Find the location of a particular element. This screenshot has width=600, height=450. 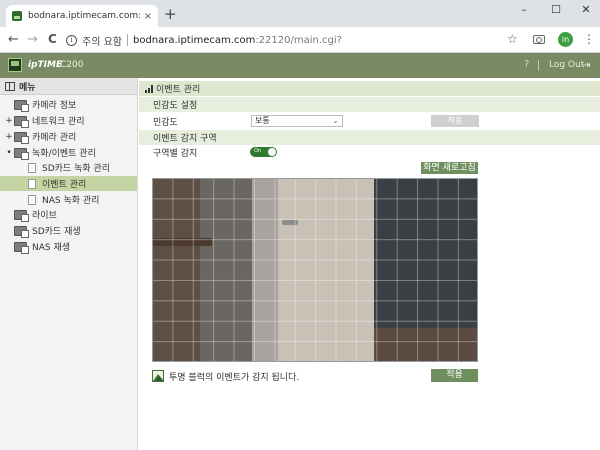

sidebar-item-event-manage: 이벤트 관리 is located at coordinates (68, 183).